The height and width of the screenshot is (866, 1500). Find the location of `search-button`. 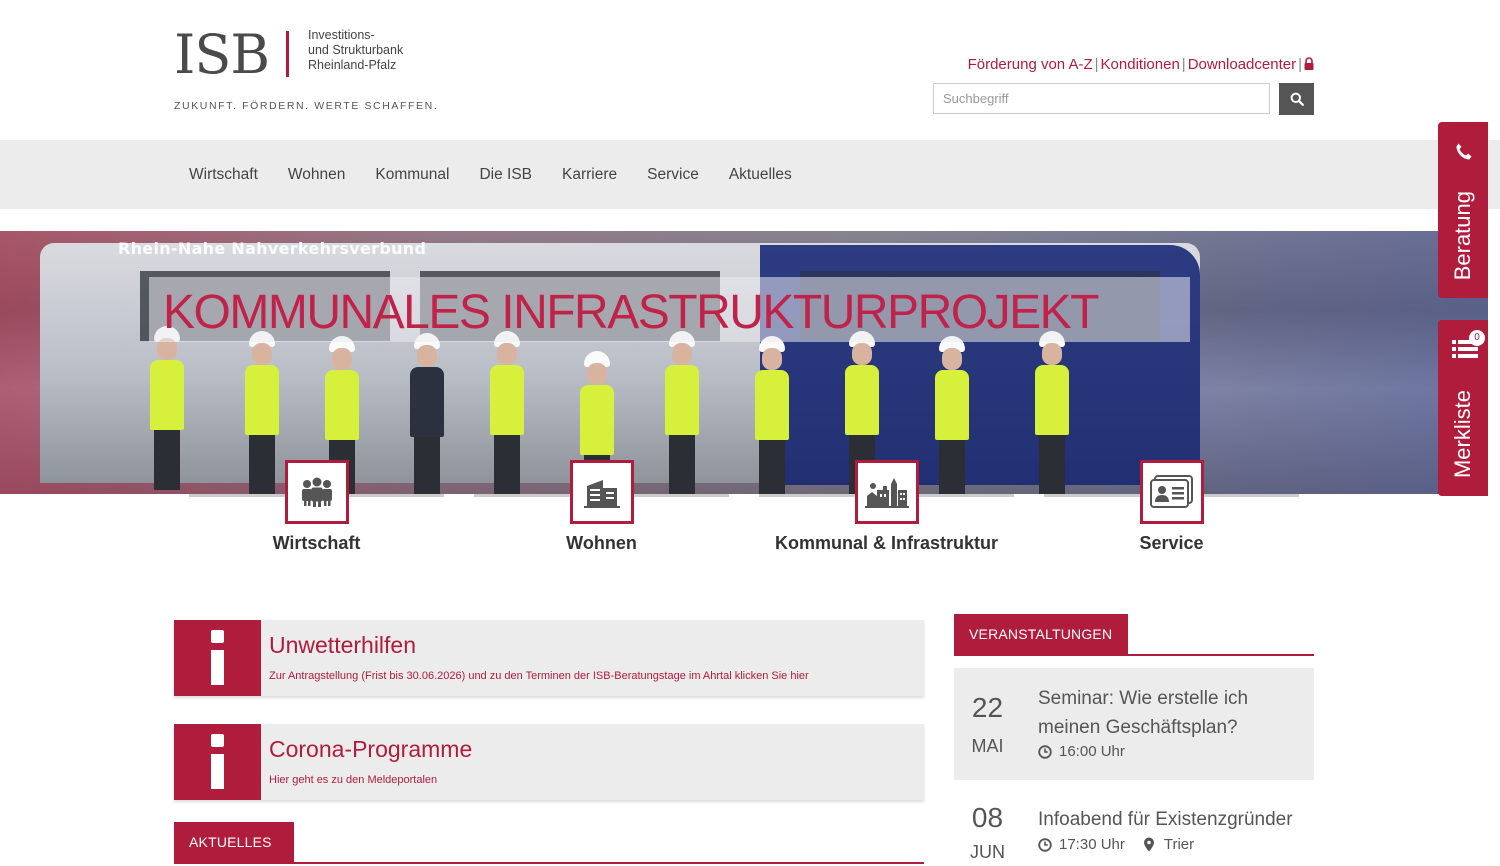

search-button is located at coordinates (1296, 99).